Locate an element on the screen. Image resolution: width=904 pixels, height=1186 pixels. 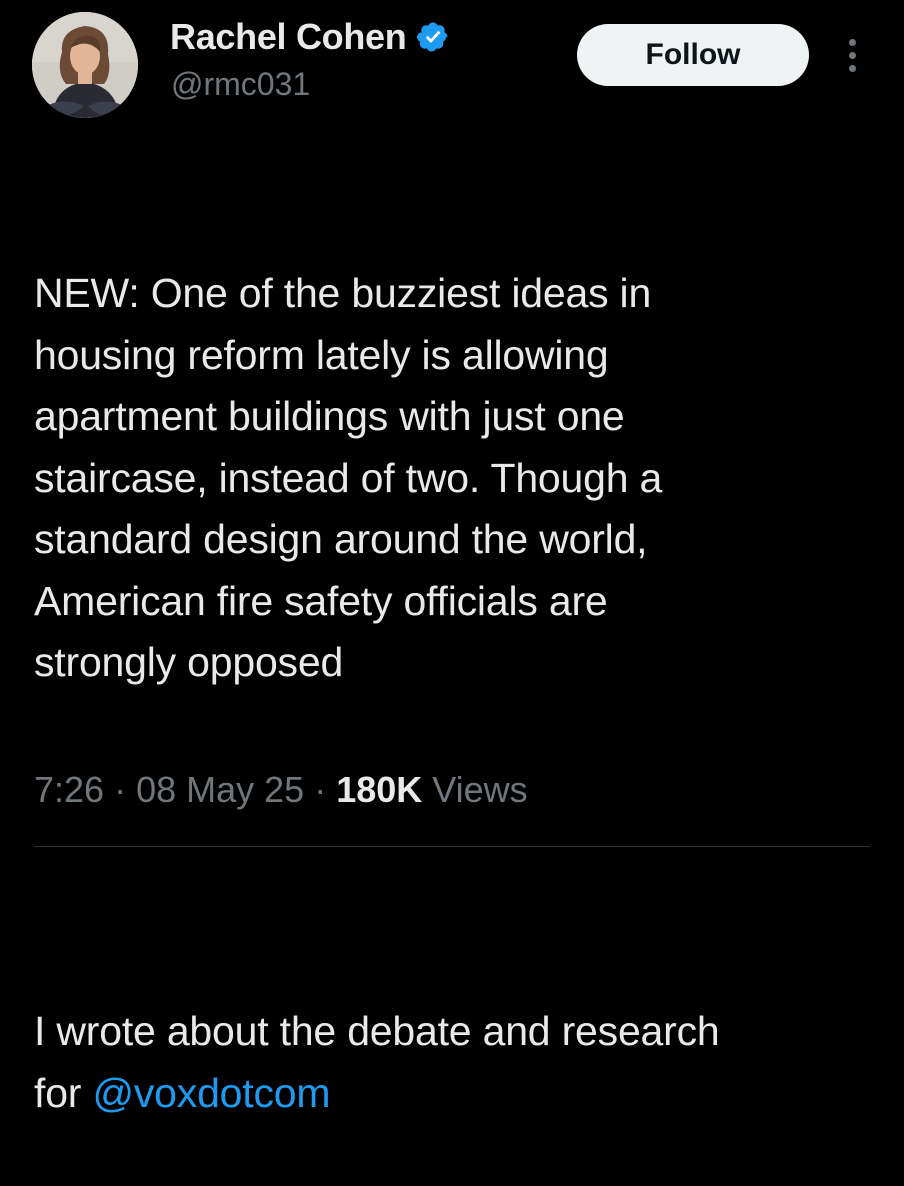
author-handle: @rmc031 is located at coordinates (240, 84).